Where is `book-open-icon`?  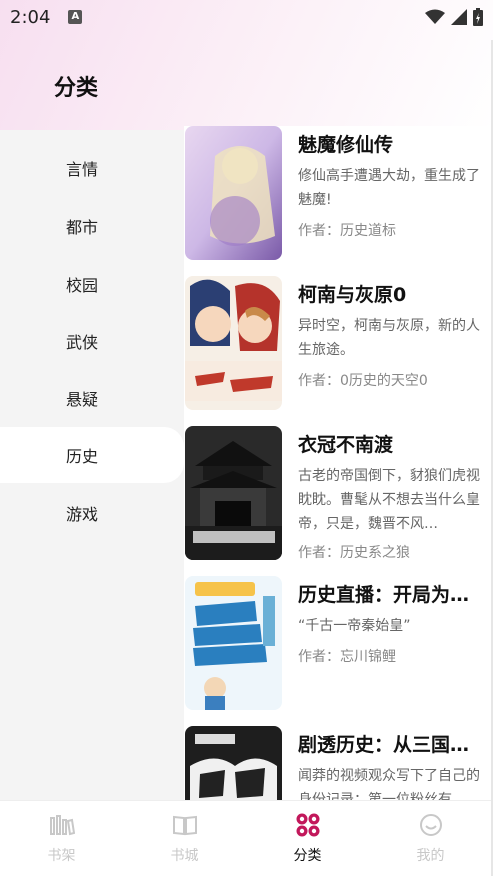
book-open-icon is located at coordinates (184, 825).